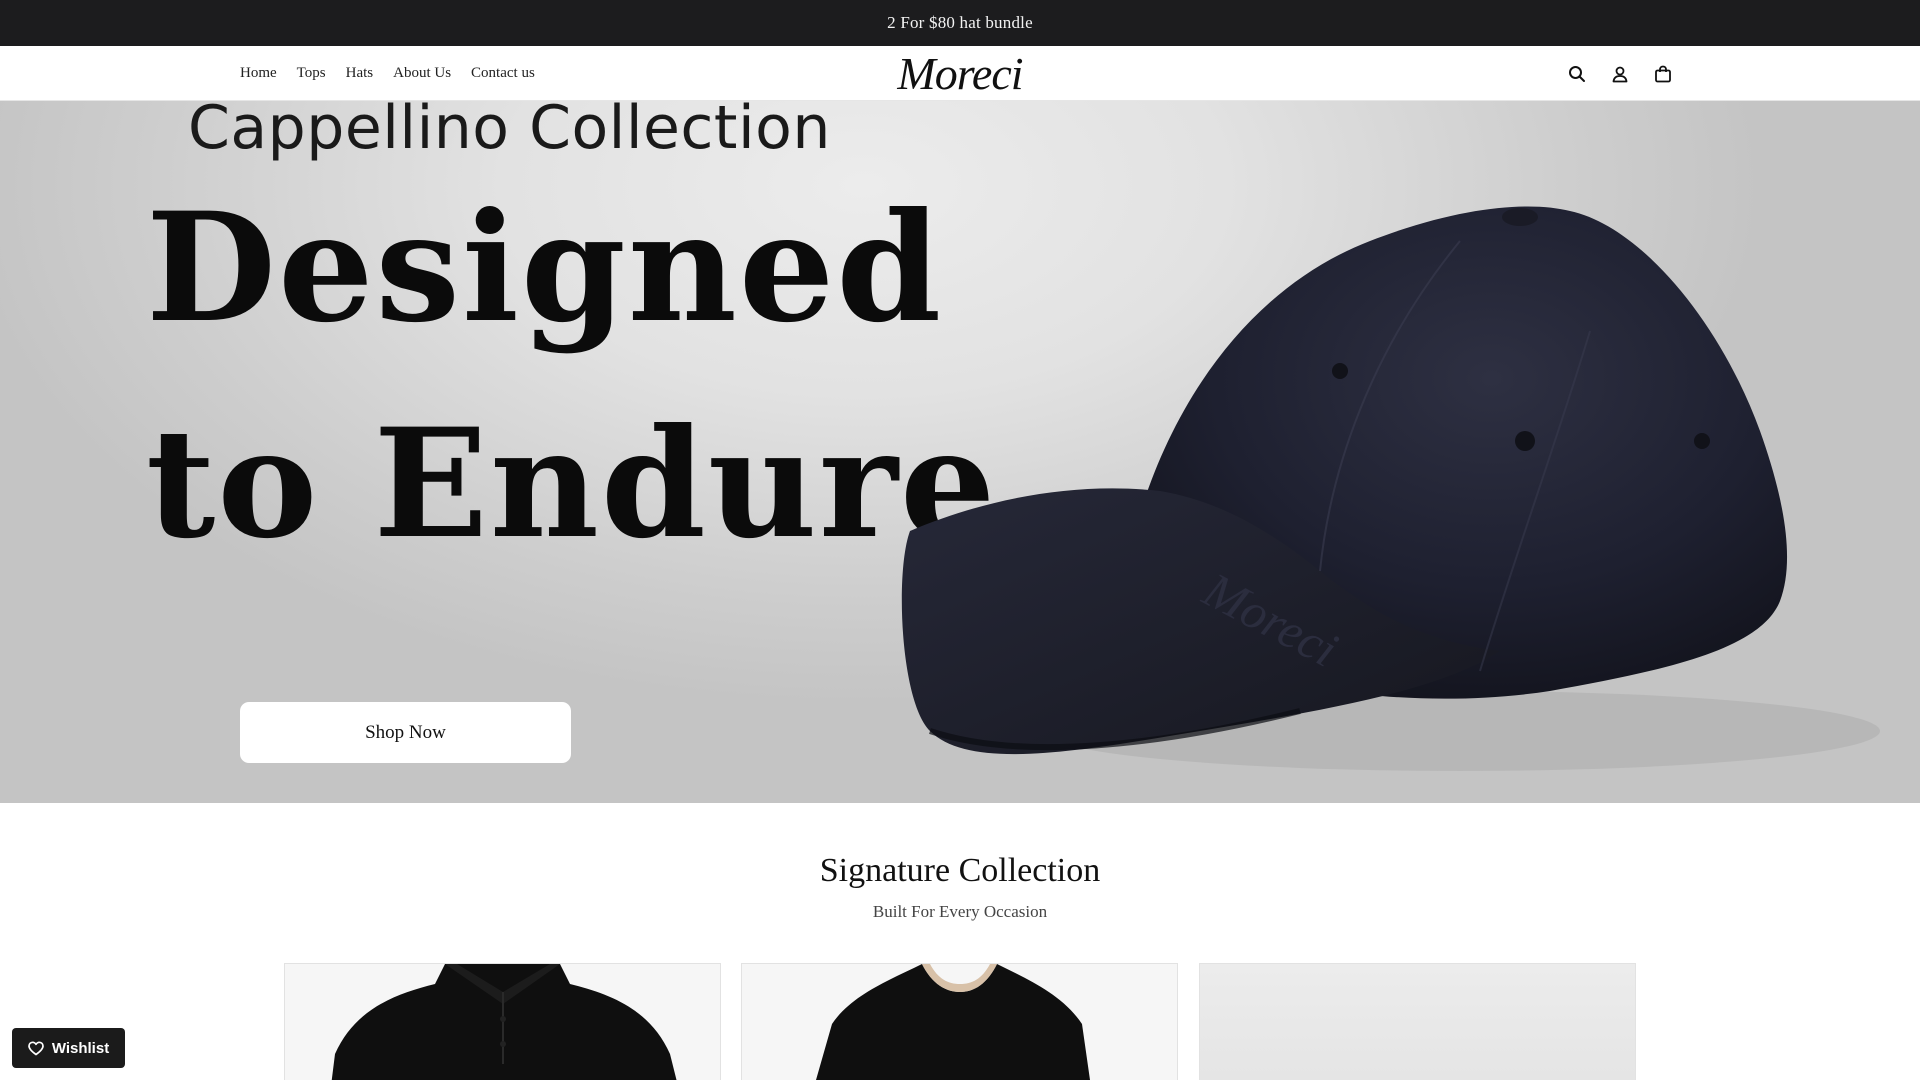  Describe the element at coordinates (960, 870) in the screenshot. I see `section-title: Signature Collection` at that location.